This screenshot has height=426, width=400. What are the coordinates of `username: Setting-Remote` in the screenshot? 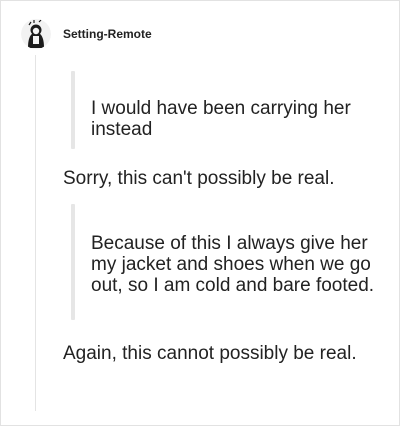 It's located at (107, 34).